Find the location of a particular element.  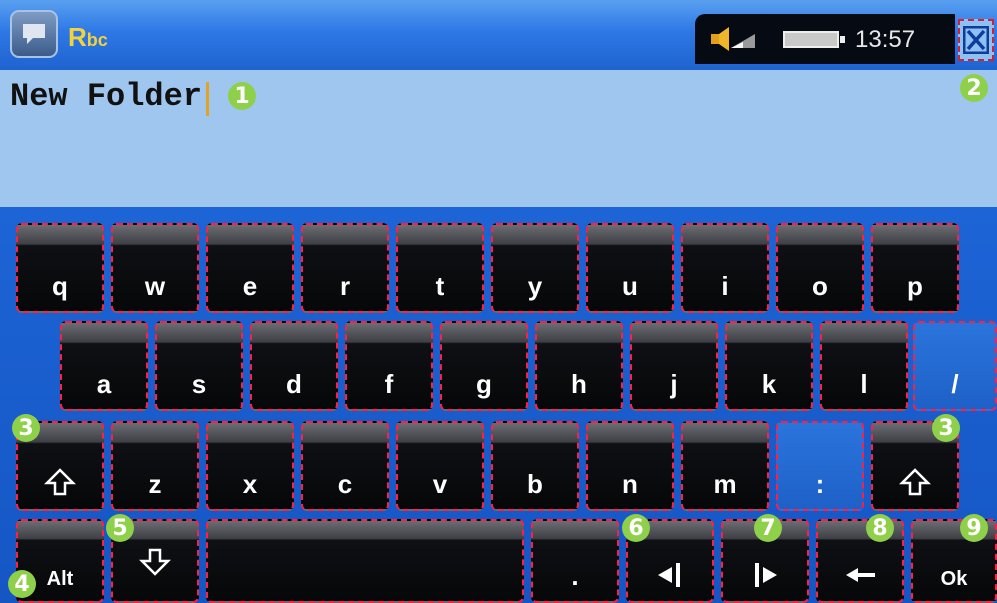

callout-8: 8 is located at coordinates (880, 528).